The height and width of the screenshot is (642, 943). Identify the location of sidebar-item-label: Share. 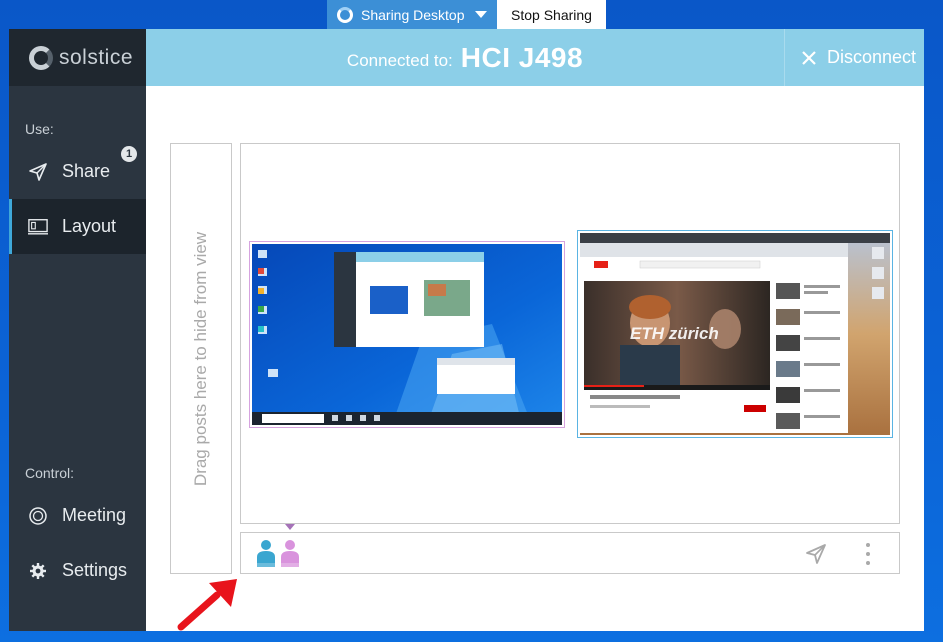
(86, 171).